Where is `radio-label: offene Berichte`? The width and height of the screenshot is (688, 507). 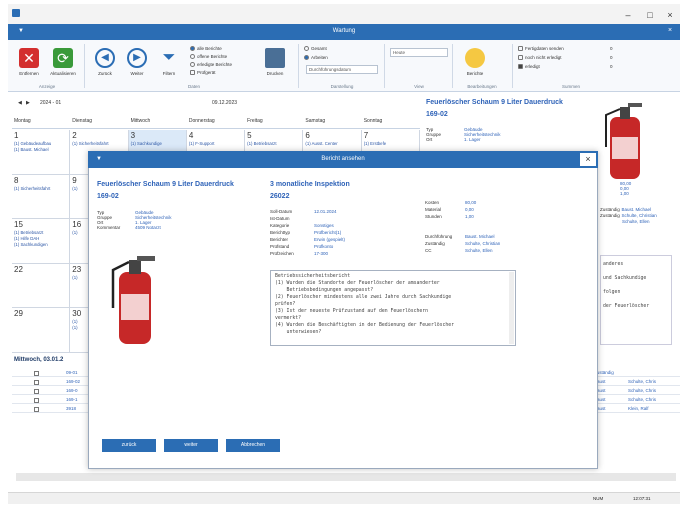
radio-label: offene Berichte is located at coordinates (212, 56).